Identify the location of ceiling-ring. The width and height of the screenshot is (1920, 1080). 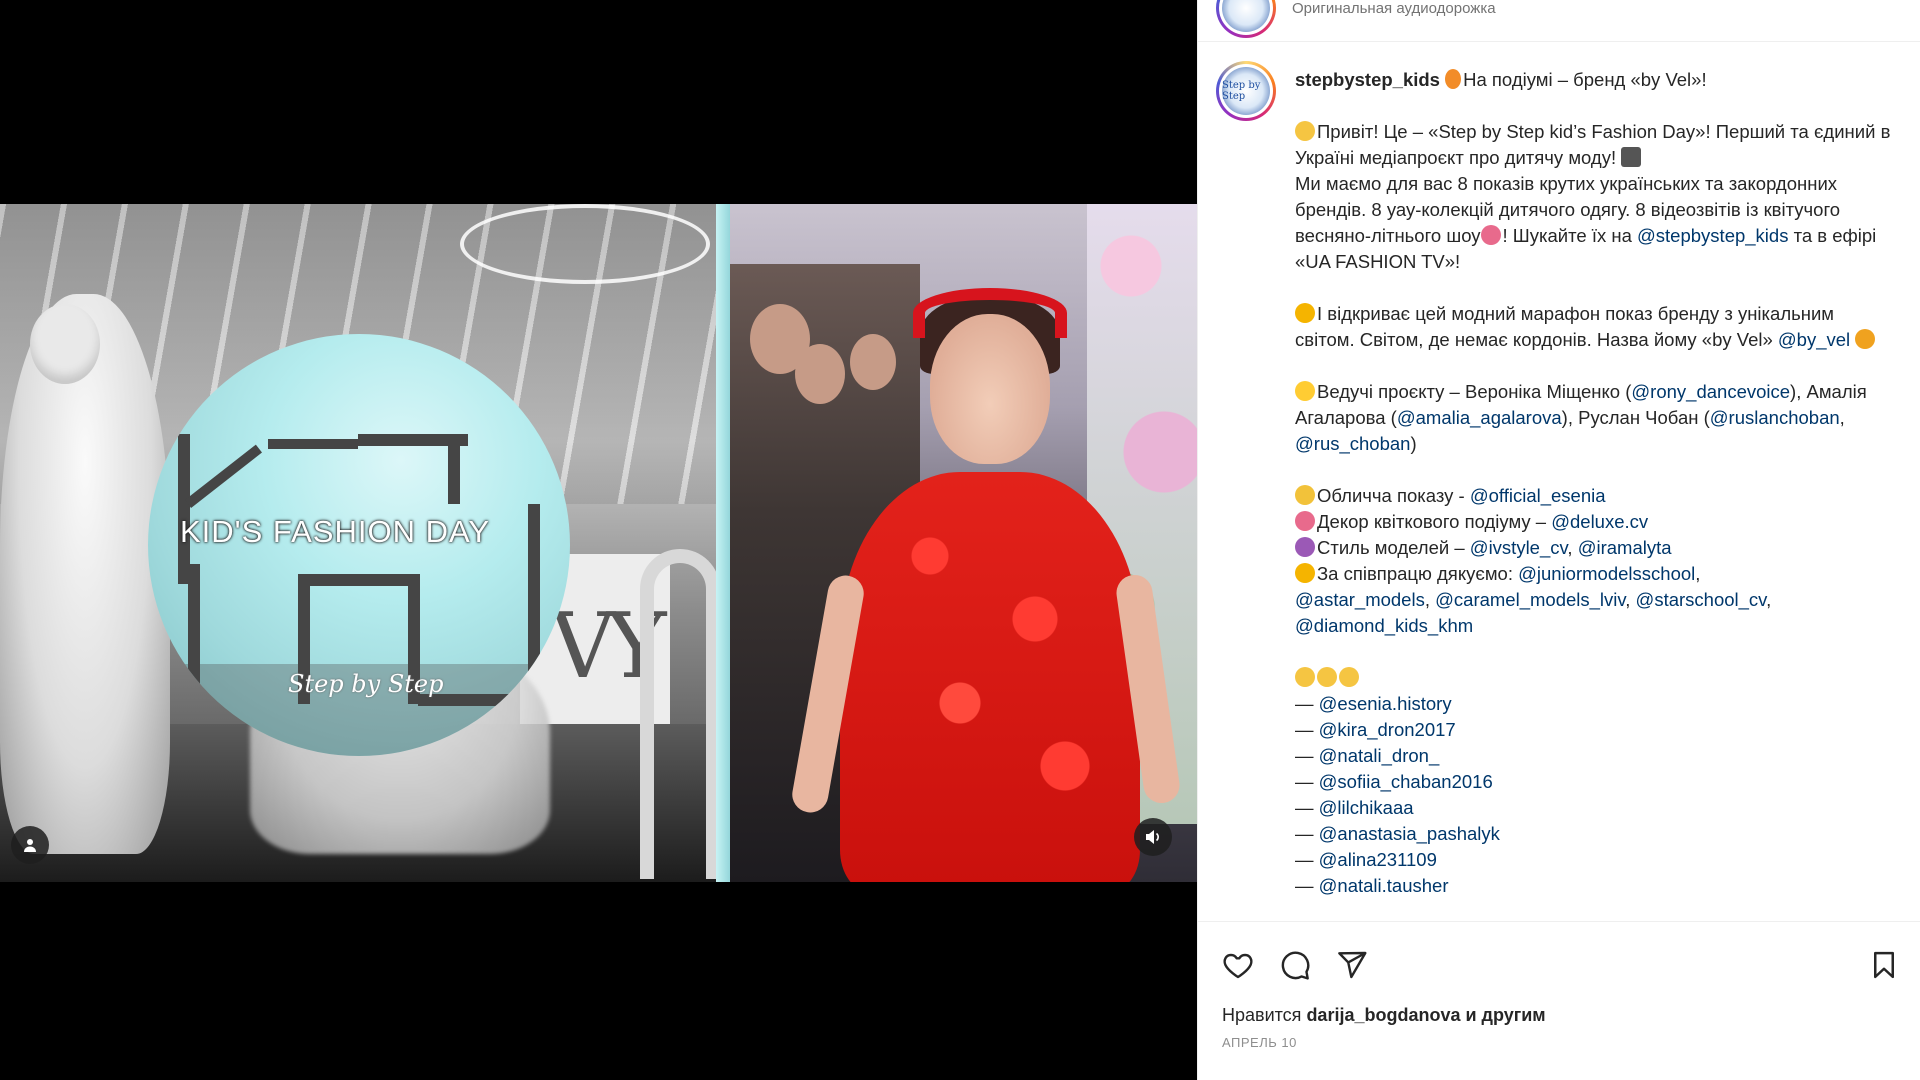
(585, 244).